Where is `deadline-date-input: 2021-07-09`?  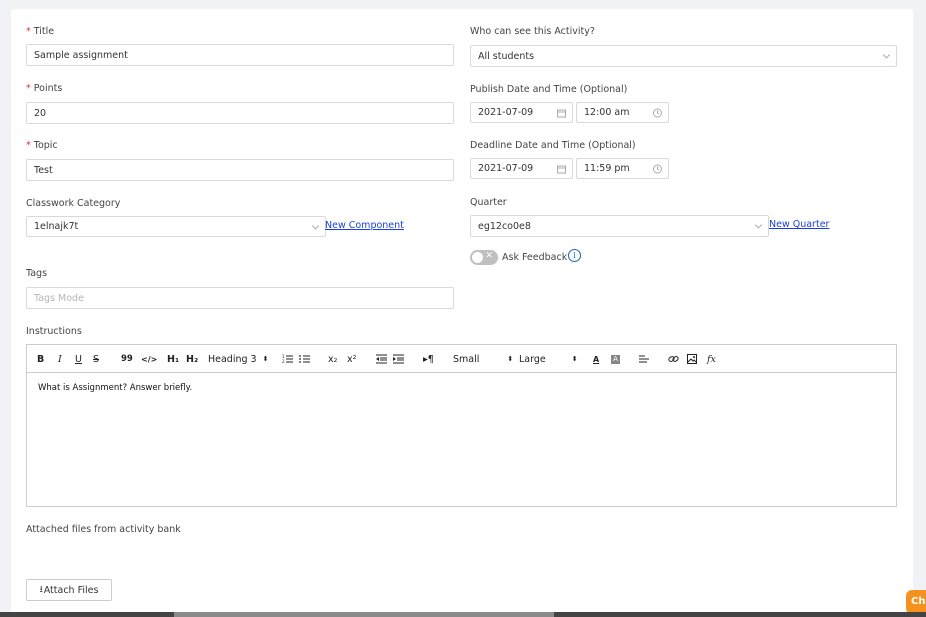 deadline-date-input: 2021-07-09 is located at coordinates (521, 168).